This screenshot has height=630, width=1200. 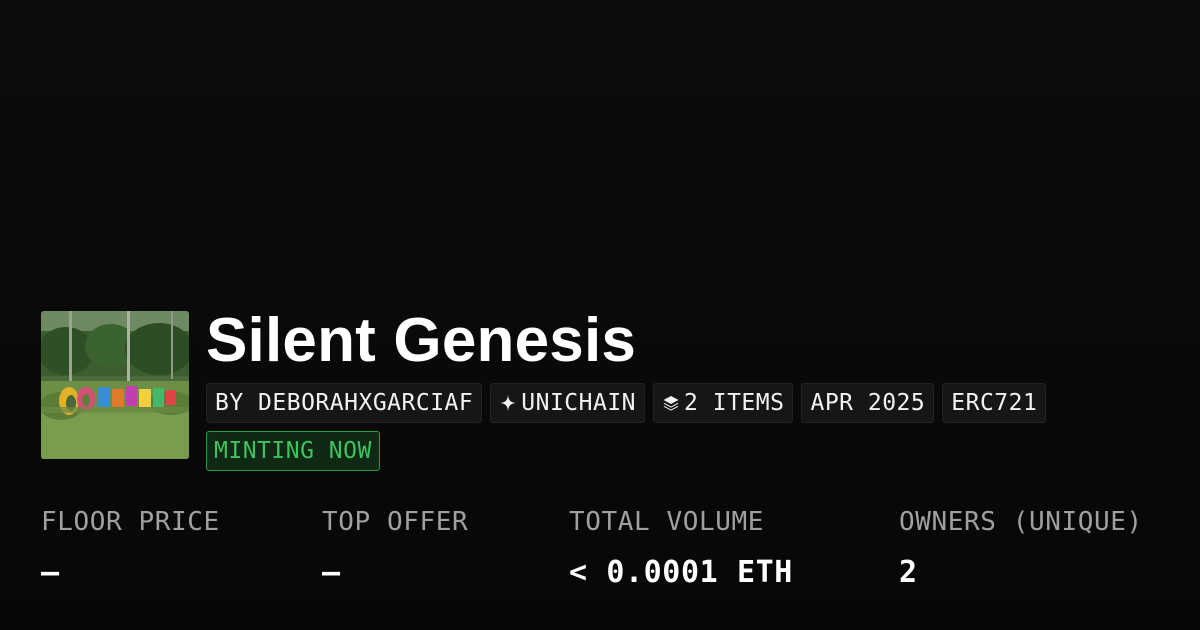 I want to click on stat-label: OWNERS (UNIQUE), so click(x=1021, y=522).